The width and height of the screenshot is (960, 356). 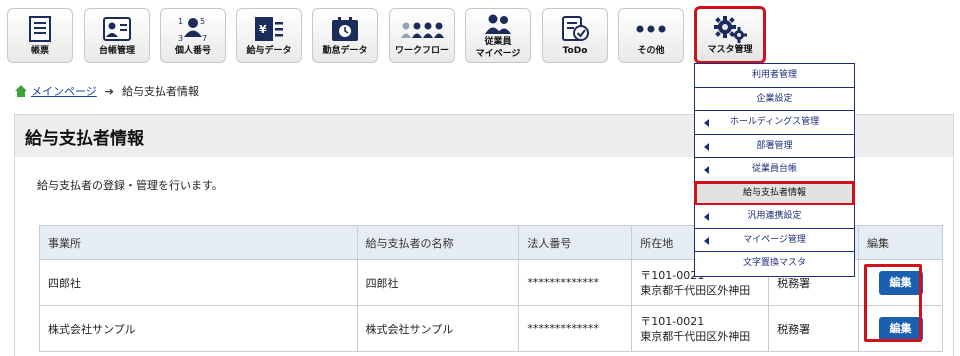 I want to click on toolbar-master-management-button: マスタ管理, so click(x=730, y=35).